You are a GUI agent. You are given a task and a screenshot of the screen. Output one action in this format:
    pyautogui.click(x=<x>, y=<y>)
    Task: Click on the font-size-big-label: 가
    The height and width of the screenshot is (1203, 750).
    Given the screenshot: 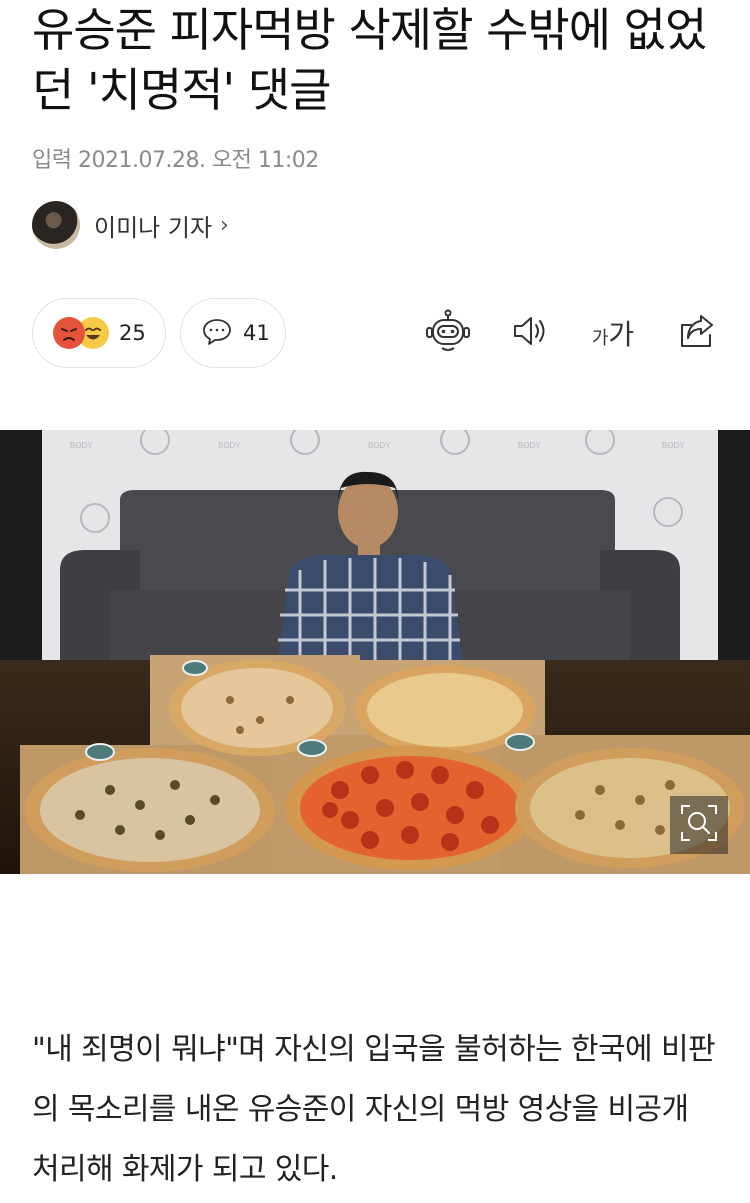 What is the action you would take?
    pyautogui.click(x=621, y=334)
    